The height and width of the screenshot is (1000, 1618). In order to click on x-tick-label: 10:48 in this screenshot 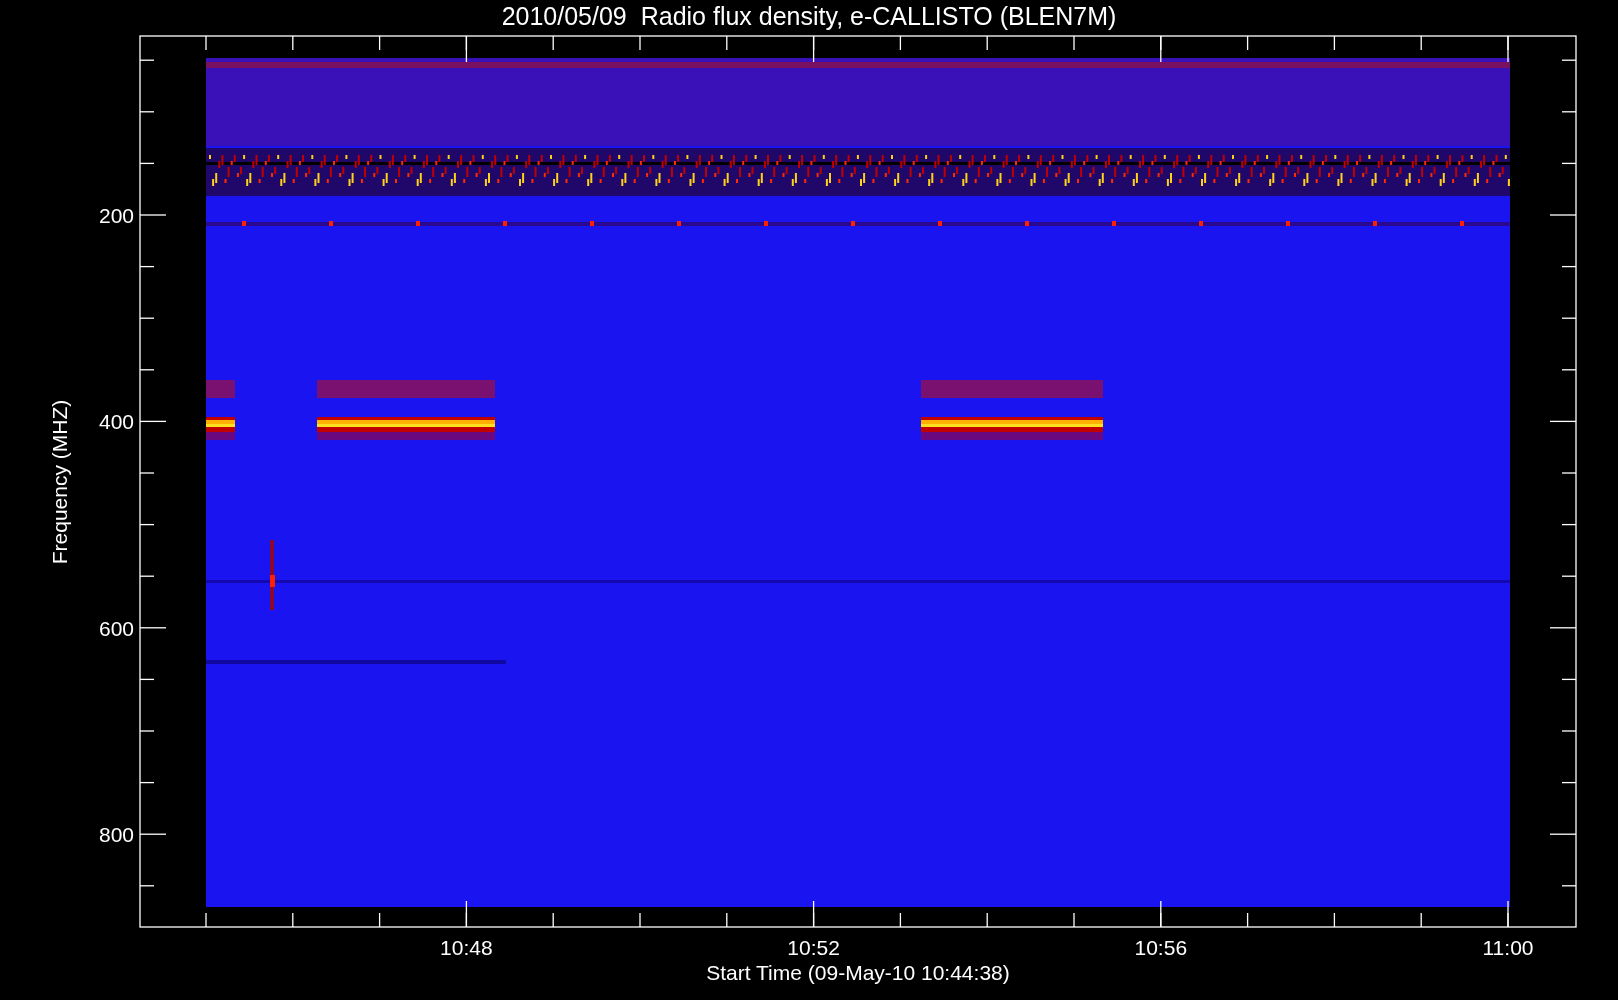, I will do `click(466, 947)`.